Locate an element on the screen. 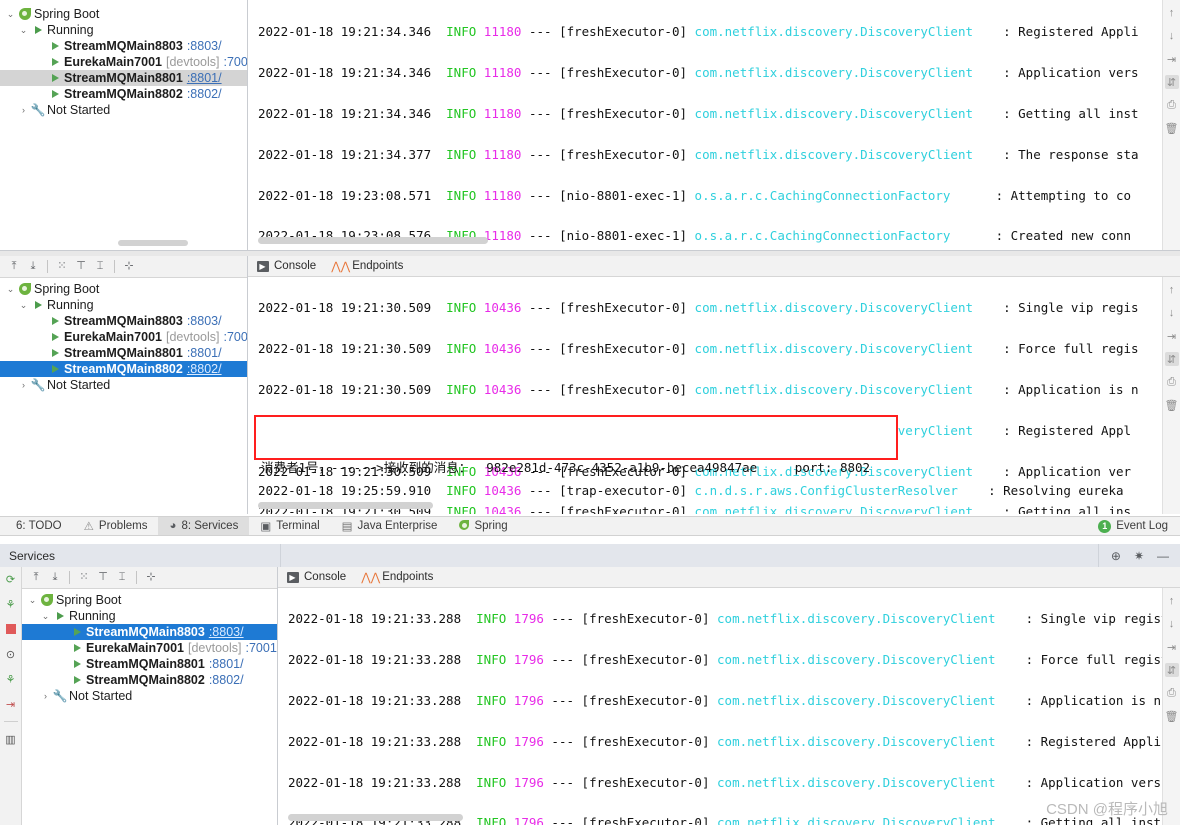  status-item-services: ◕ 8: Services is located at coordinates (204, 526).